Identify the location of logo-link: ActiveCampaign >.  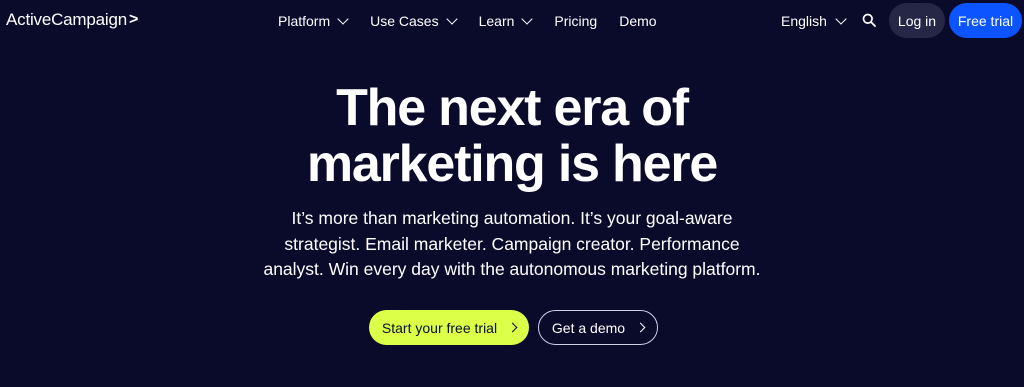
(72, 20).